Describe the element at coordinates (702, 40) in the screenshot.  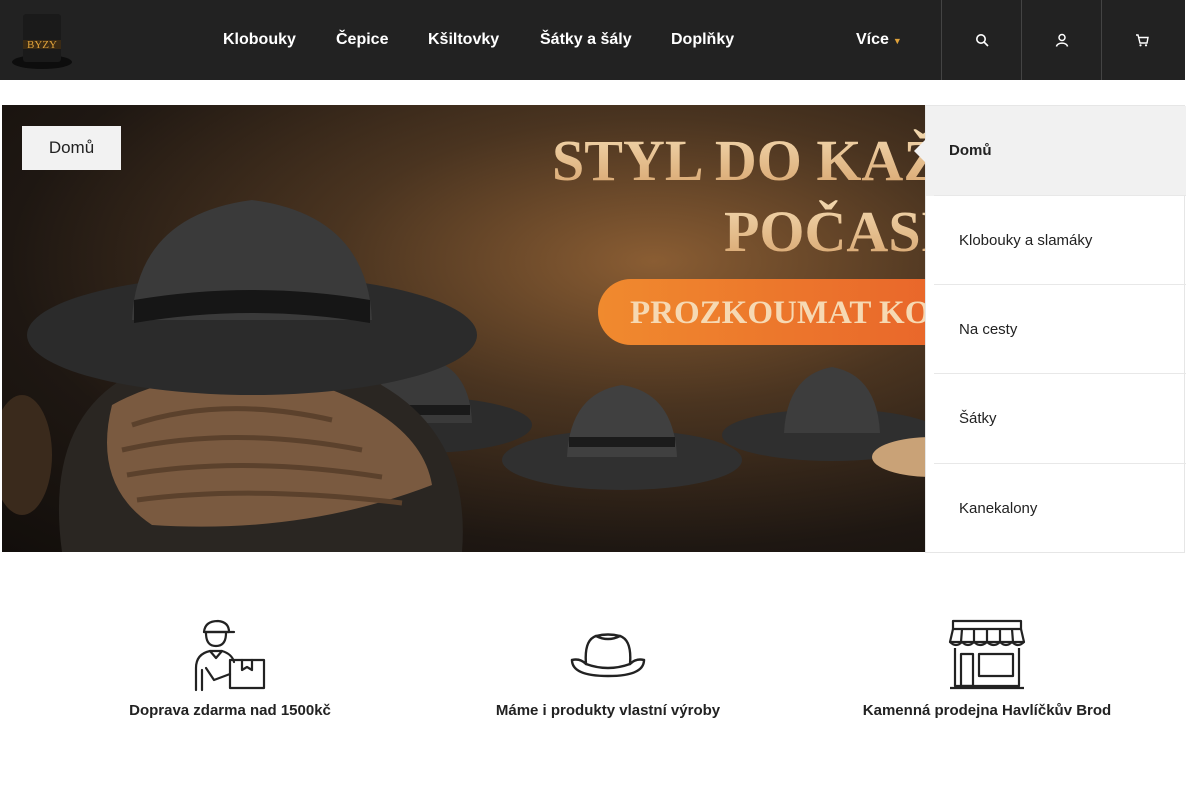
I see `nav-item-doplnky: Doplňky` at that location.